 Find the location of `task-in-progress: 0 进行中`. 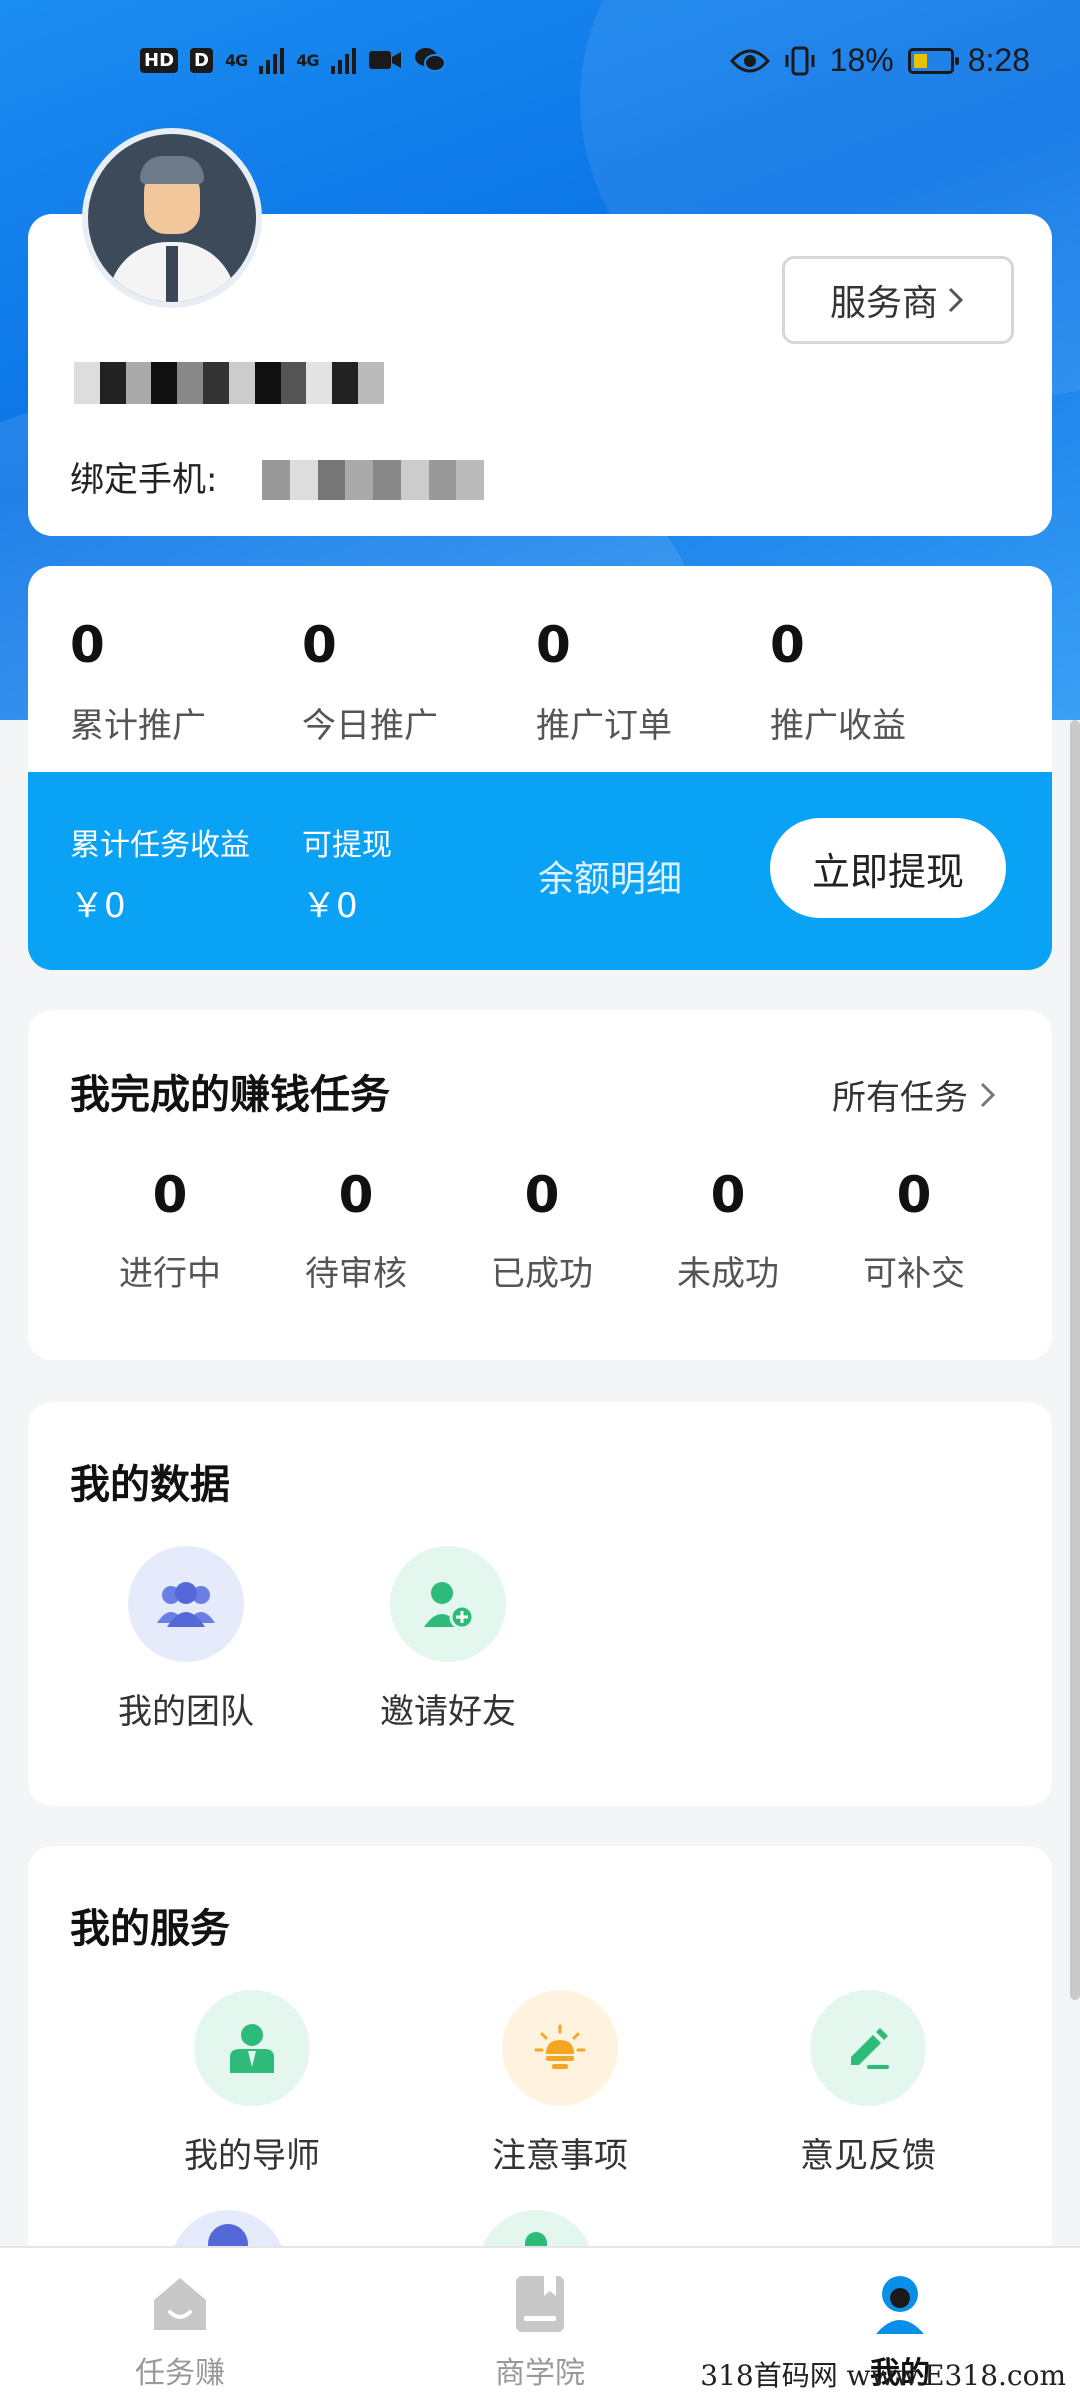

task-in-progress: 0 进行中 is located at coordinates (170, 1232).